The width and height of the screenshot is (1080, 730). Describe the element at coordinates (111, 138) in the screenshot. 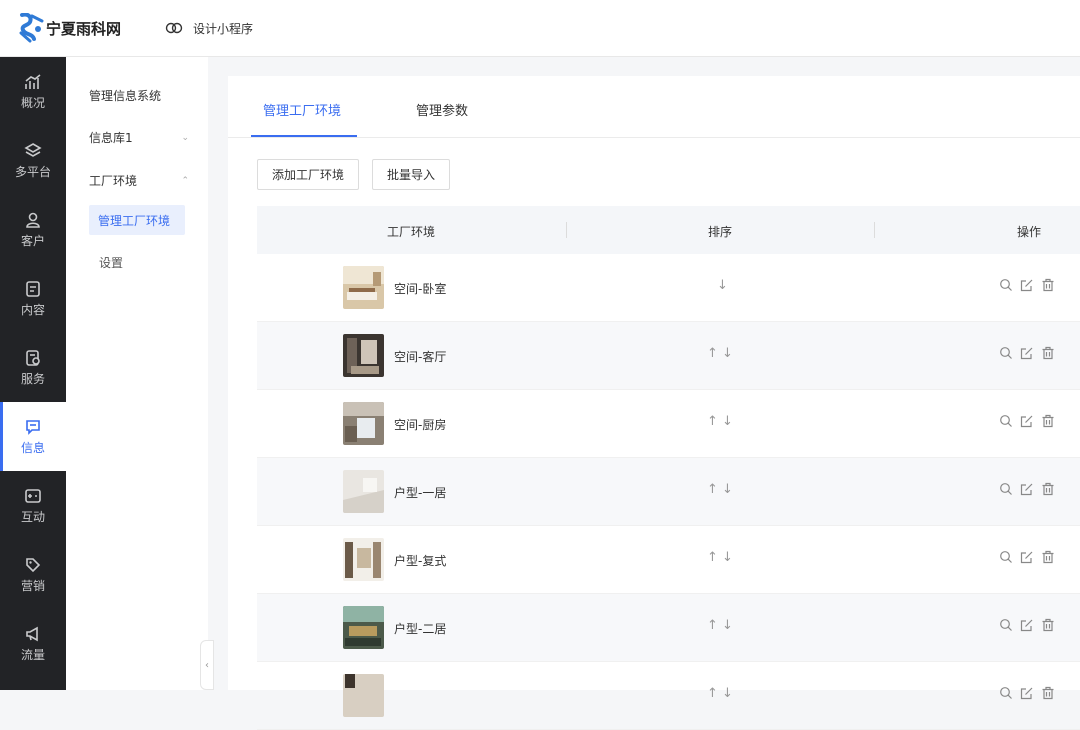

I see `subnav-label: 信息库1` at that location.